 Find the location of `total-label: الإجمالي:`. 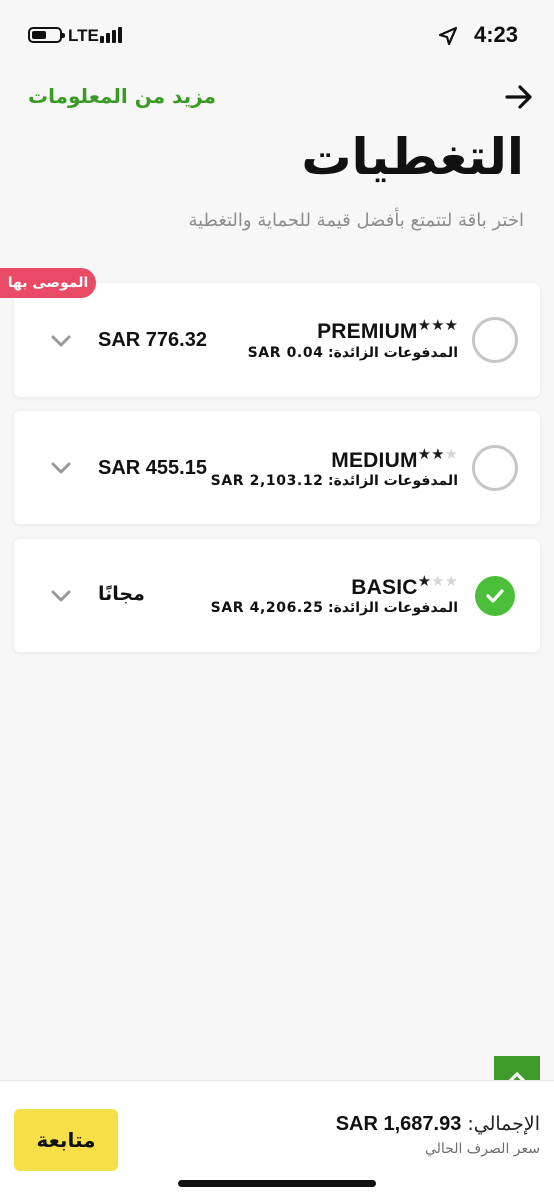

total-label: الإجمالي: is located at coordinates (503, 1124).